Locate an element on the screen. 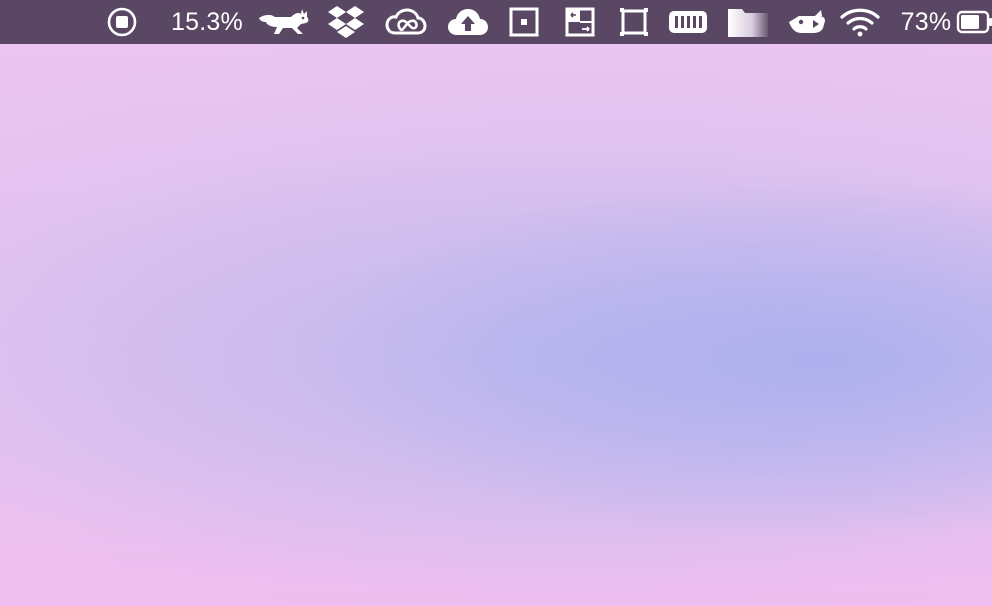 The height and width of the screenshot is (606, 992). battery-percent-text: 73% is located at coordinates (926, 21).